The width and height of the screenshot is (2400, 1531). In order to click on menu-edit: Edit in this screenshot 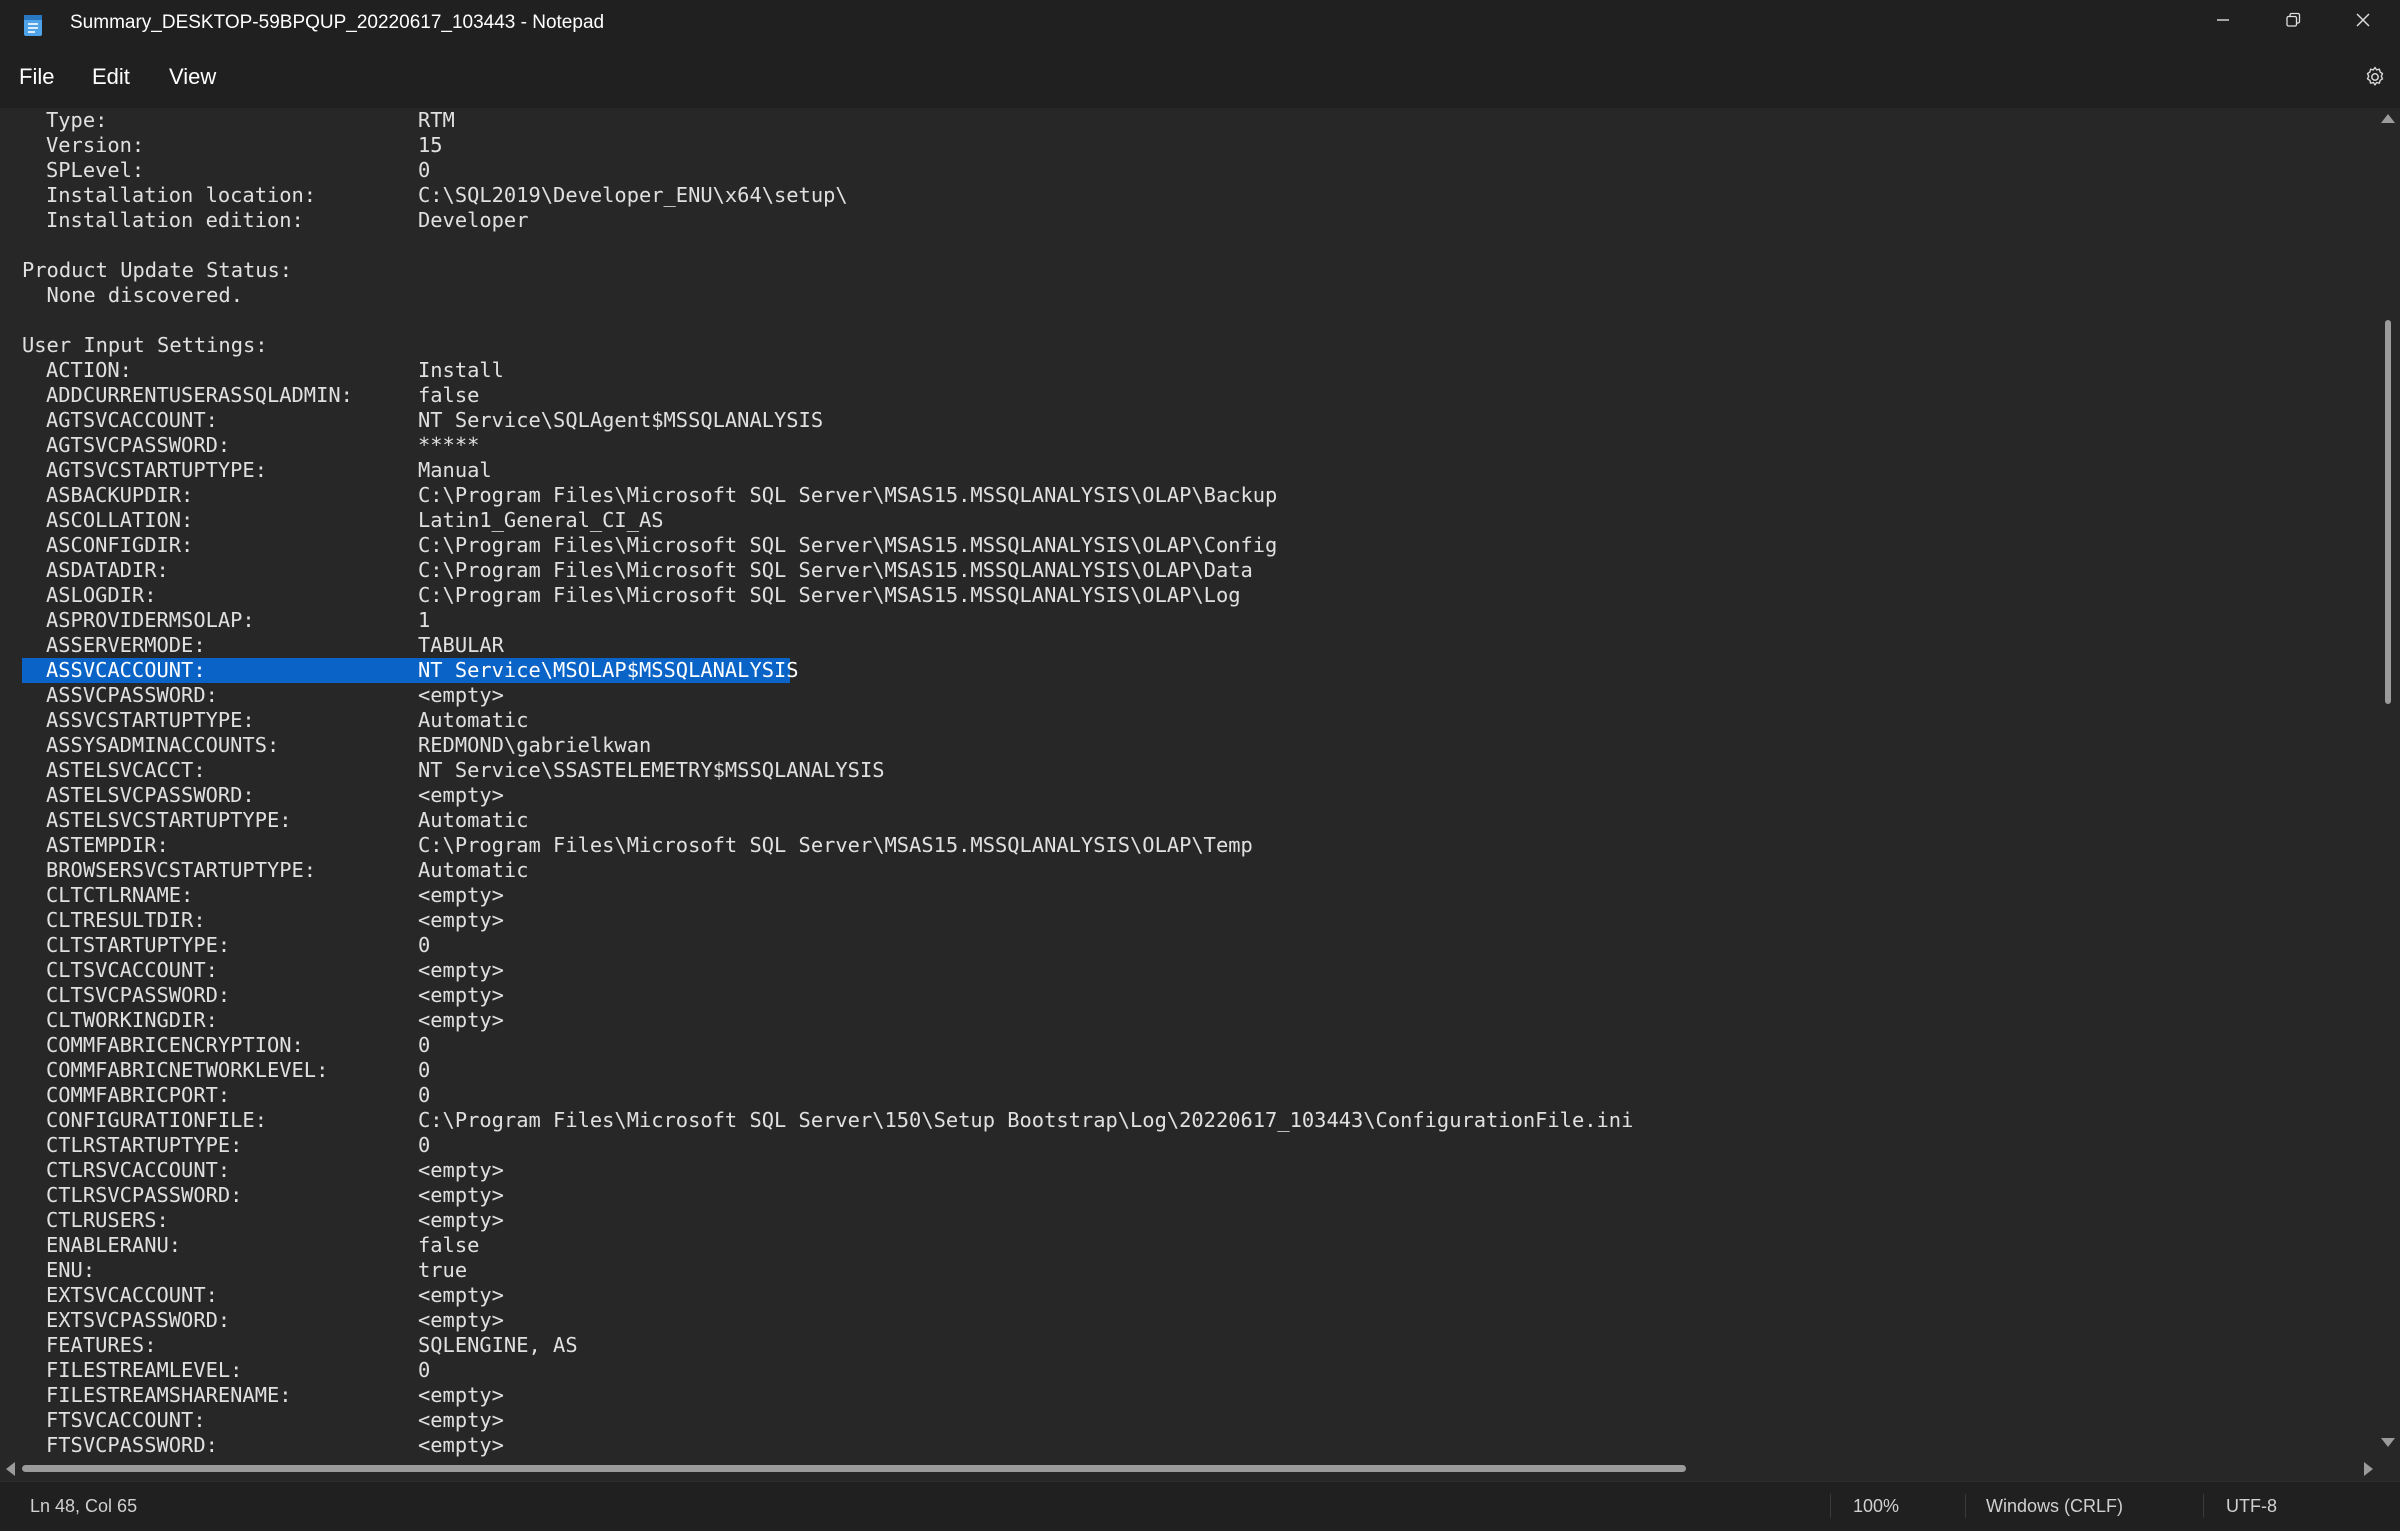, I will do `click(111, 77)`.